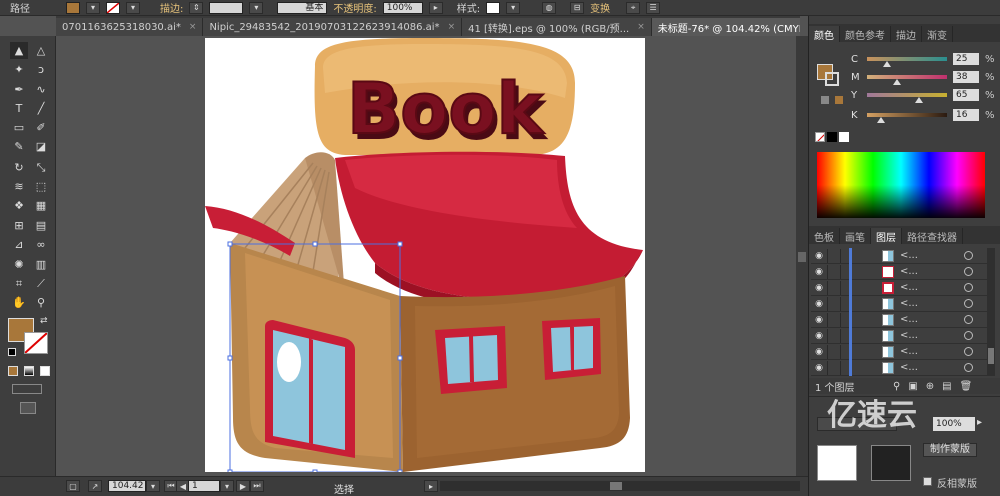  Describe the element at coordinates (954, 424) in the screenshot. I see `transparency-opacity-field: 100%` at that location.